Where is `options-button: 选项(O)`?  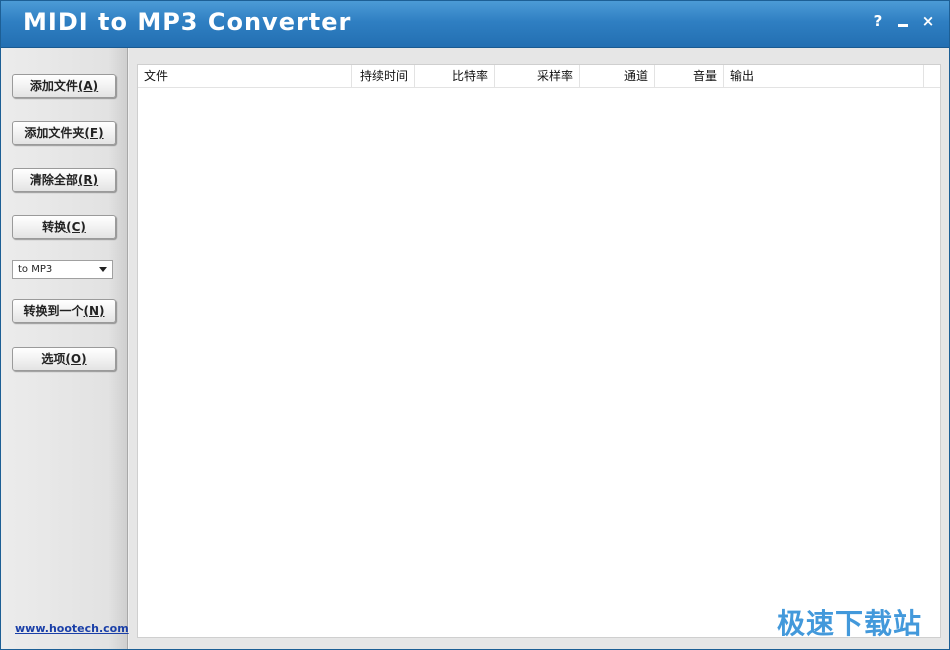 options-button: 选项(O) is located at coordinates (64, 359).